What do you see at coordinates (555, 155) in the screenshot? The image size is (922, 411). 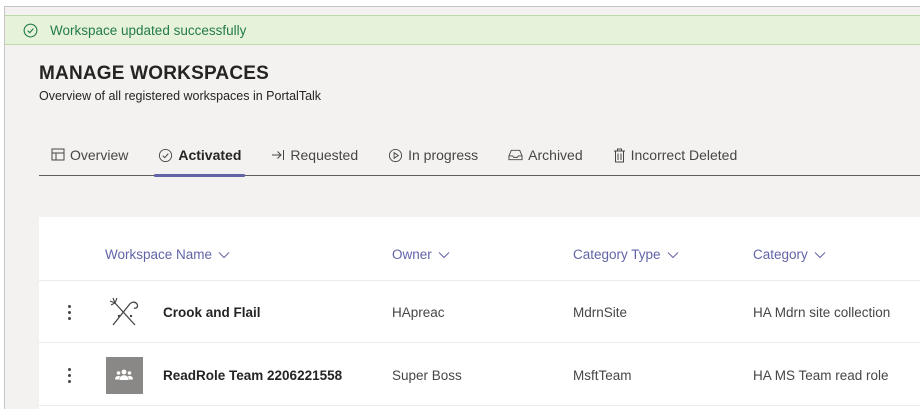 I see `tab-label: Archived` at bounding box center [555, 155].